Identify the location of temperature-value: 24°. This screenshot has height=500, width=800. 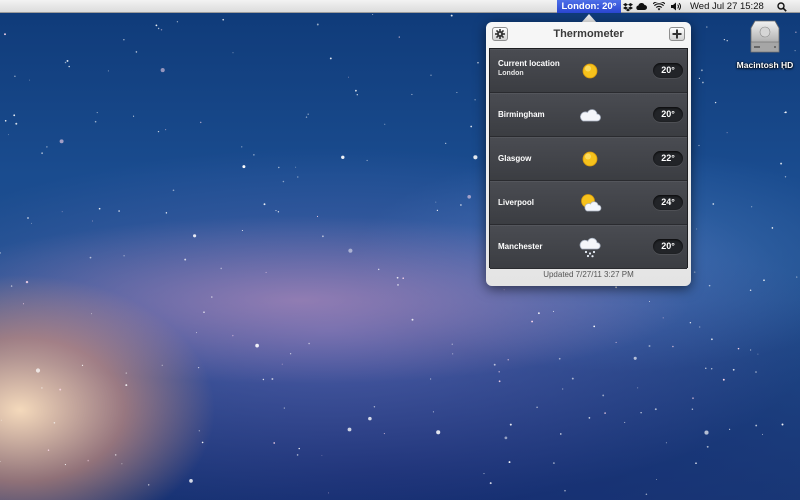
(668, 202).